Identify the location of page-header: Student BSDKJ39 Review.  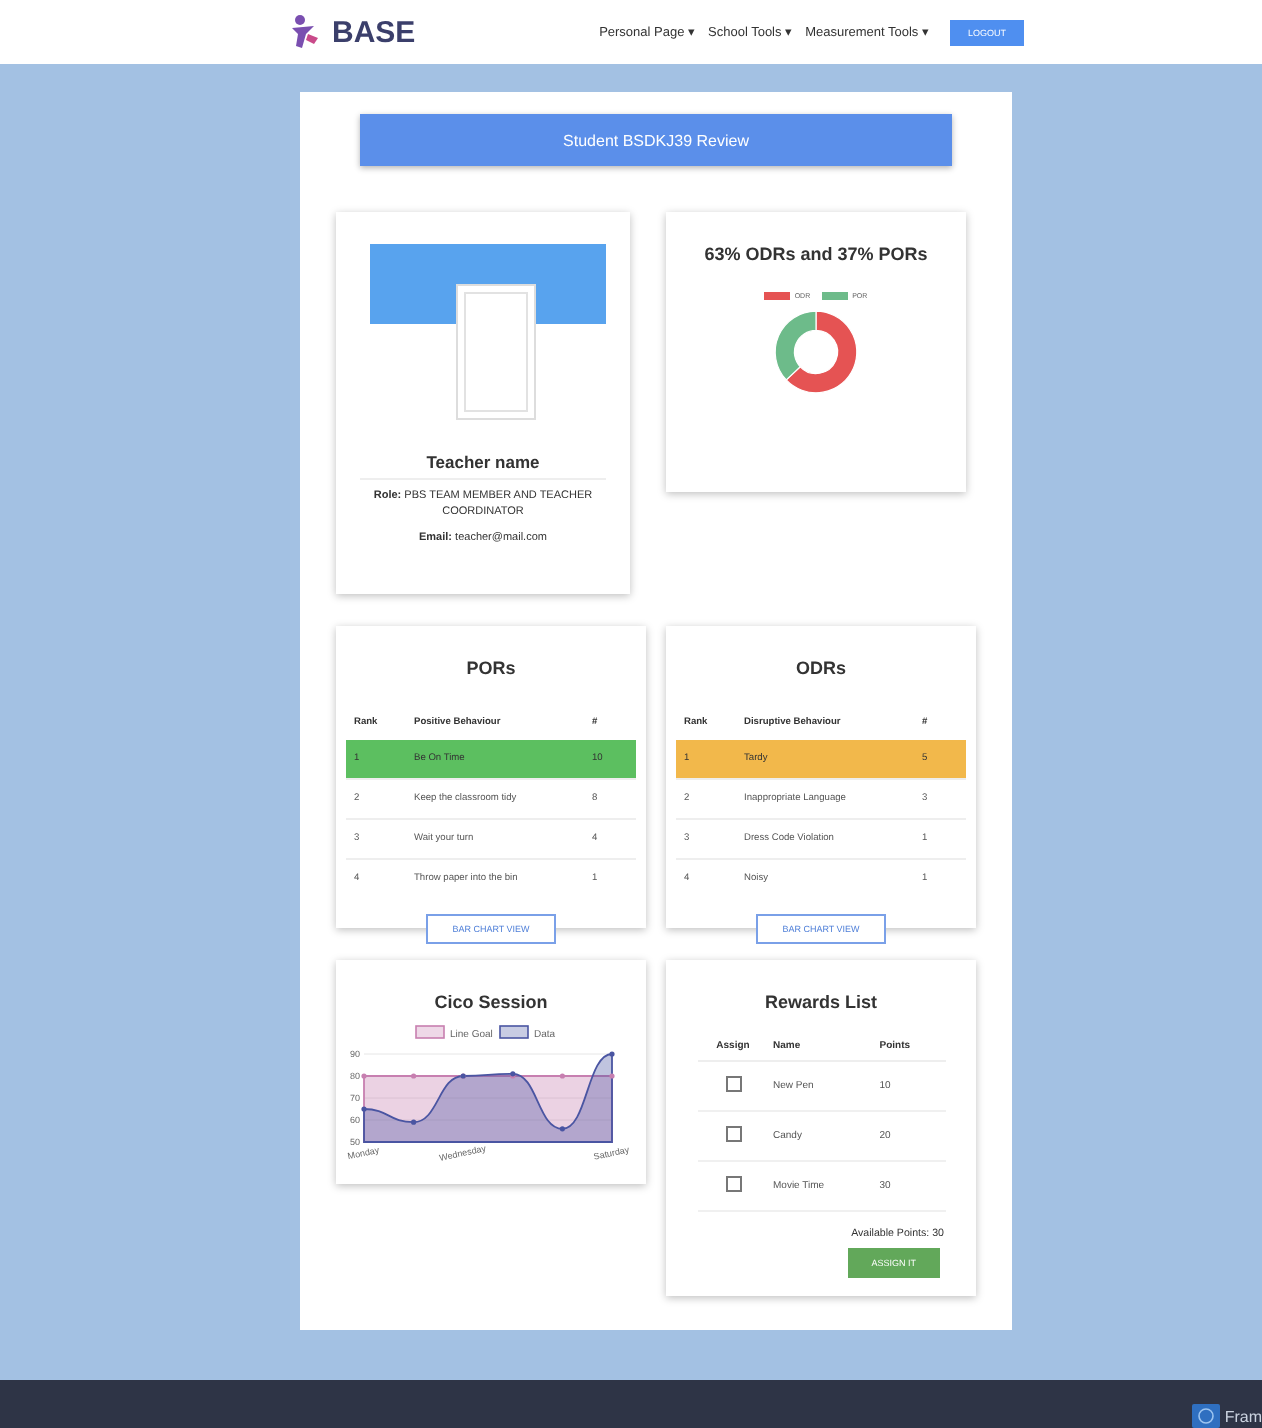
(656, 140).